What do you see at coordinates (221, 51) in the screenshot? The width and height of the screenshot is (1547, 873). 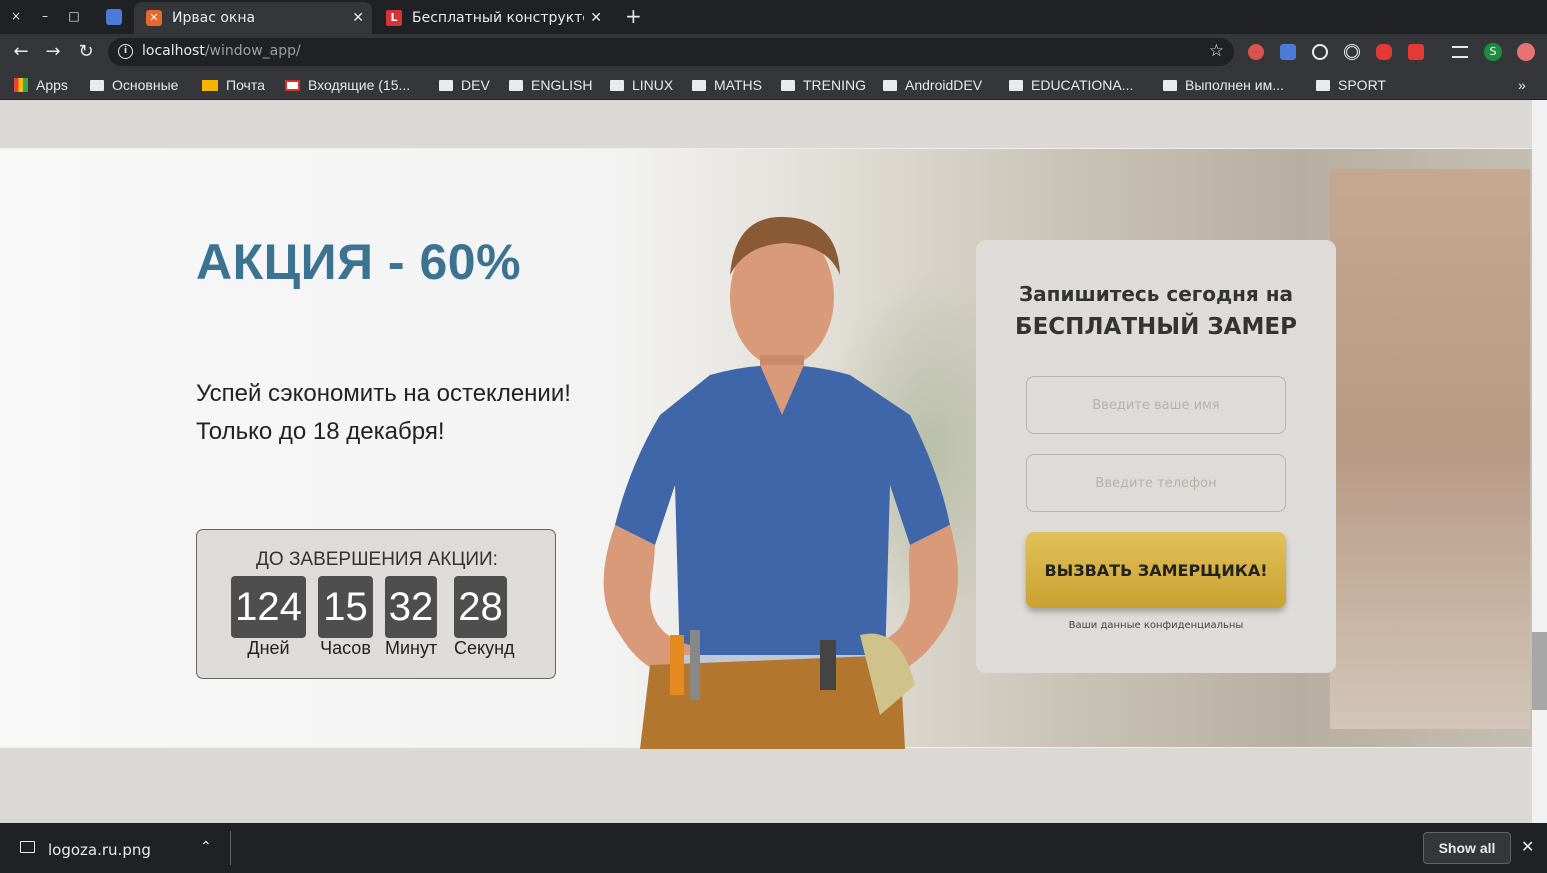 I see `url-text: localhost/window_app/` at bounding box center [221, 51].